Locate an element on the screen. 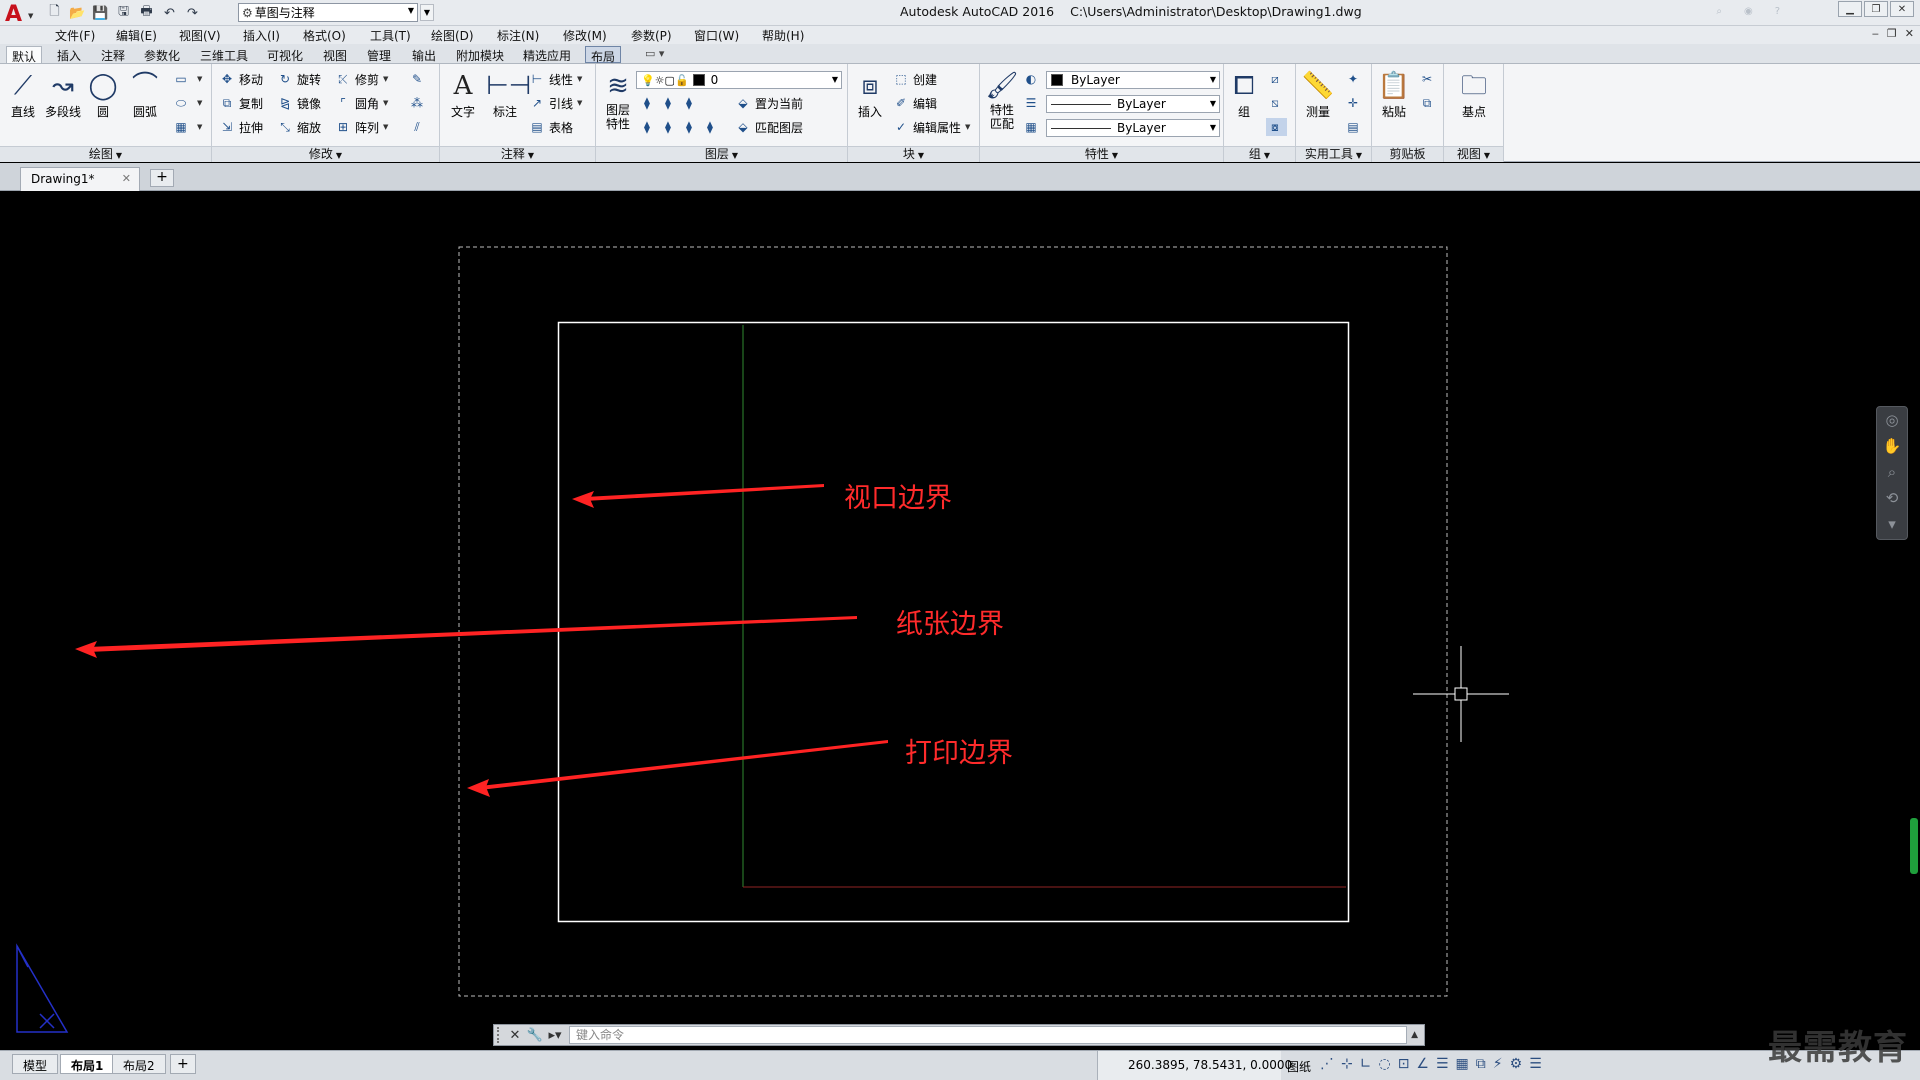  base-view-button: 🗀 基点 is located at coordinates (1474, 95).